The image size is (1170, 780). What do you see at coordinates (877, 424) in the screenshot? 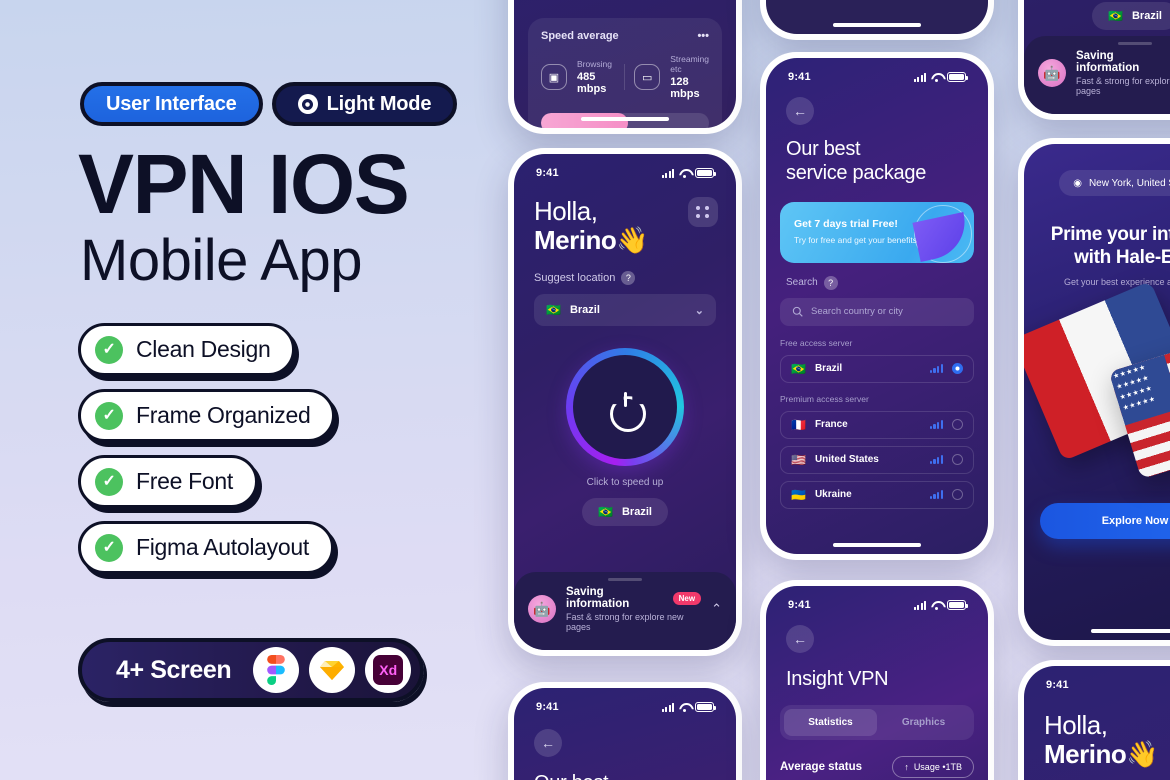
I see `server-row-france: 🇫🇷 France` at bounding box center [877, 424].